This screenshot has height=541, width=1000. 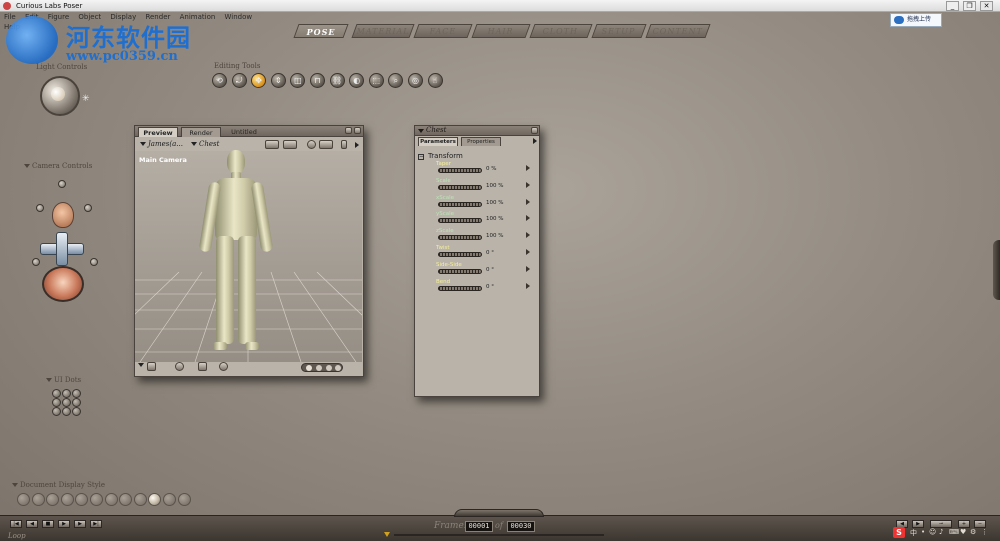 I want to click on background-color-icon, so click(x=179, y=366).